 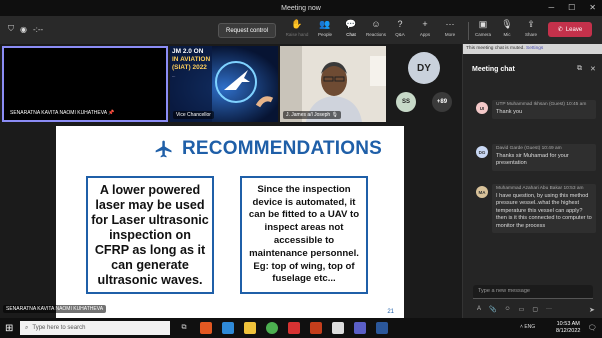 I want to click on more-participants-button: +89, so click(x=442, y=102).